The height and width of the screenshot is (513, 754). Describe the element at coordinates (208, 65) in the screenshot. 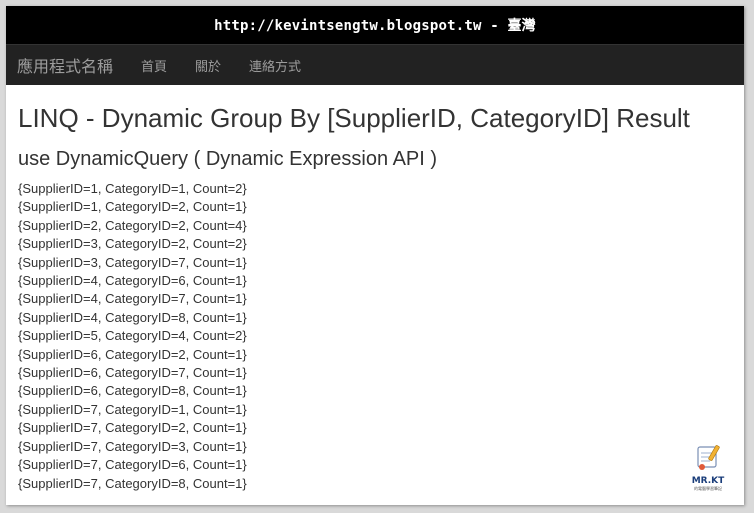

I see `nav-link-about: 關於` at that location.